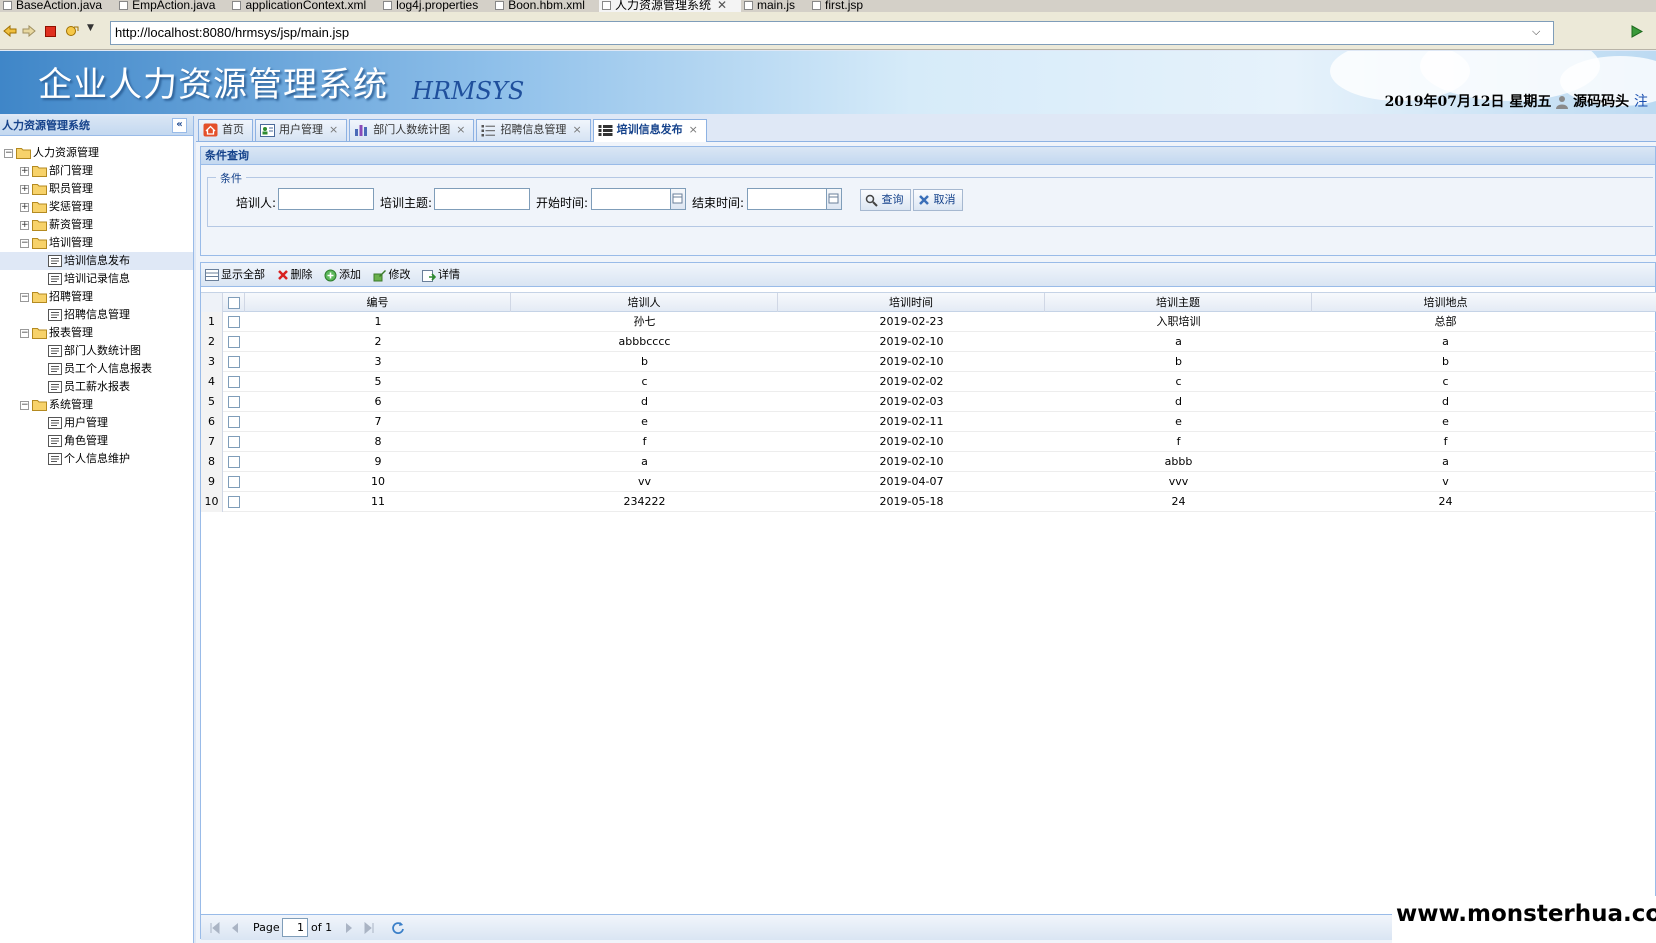 The image size is (1656, 943). I want to click on forward-arrow-icon, so click(29, 30).